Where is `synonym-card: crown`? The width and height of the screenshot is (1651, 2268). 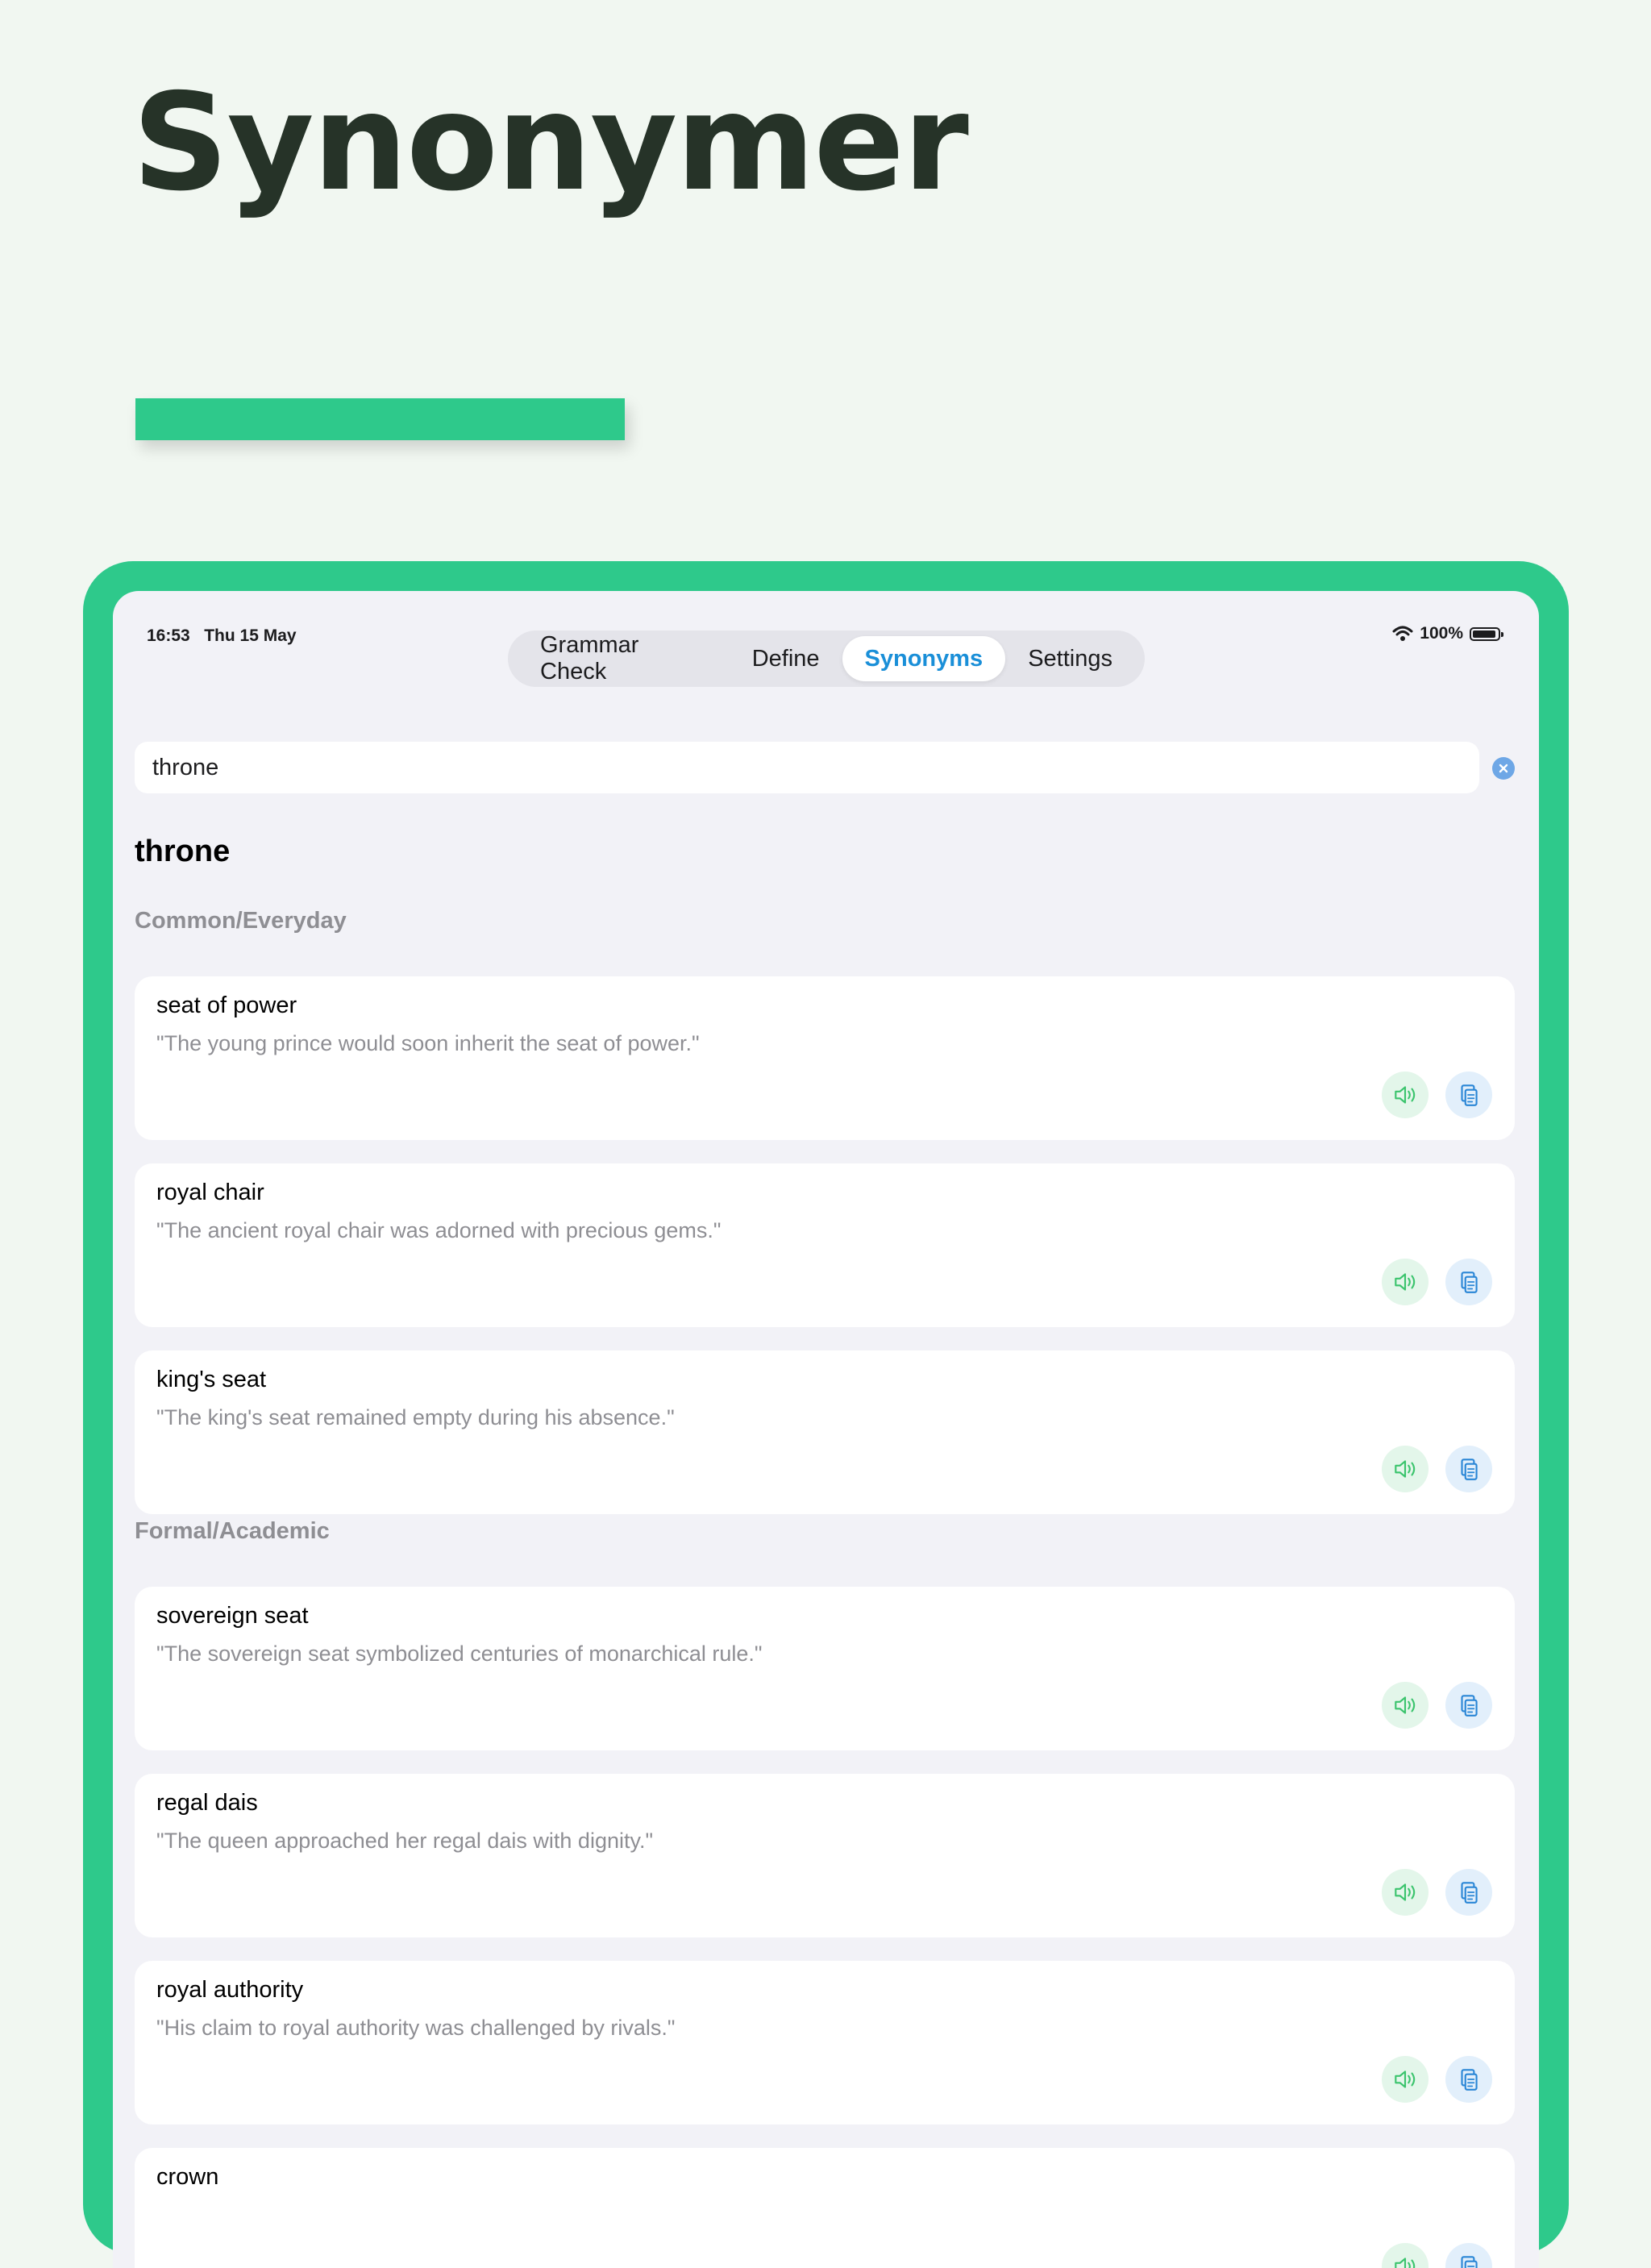 synonym-card: crown is located at coordinates (825, 2208).